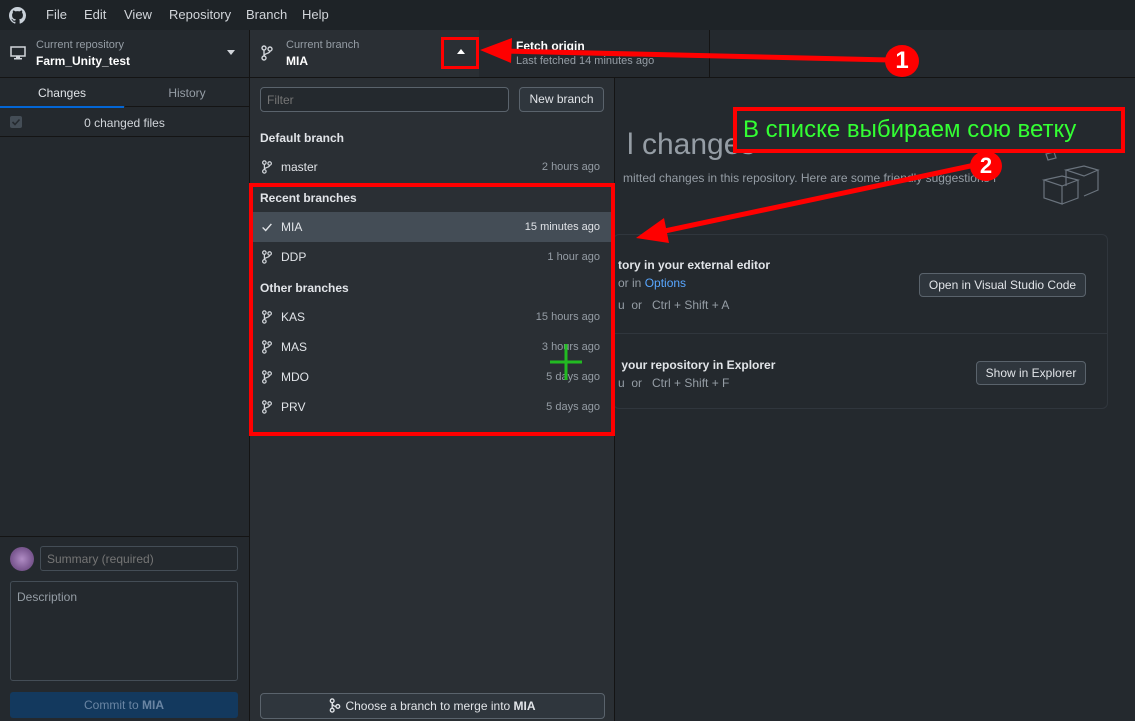 The width and height of the screenshot is (1135, 721). What do you see at coordinates (566, 362) in the screenshot?
I see `cursor-crosshair-icon` at bounding box center [566, 362].